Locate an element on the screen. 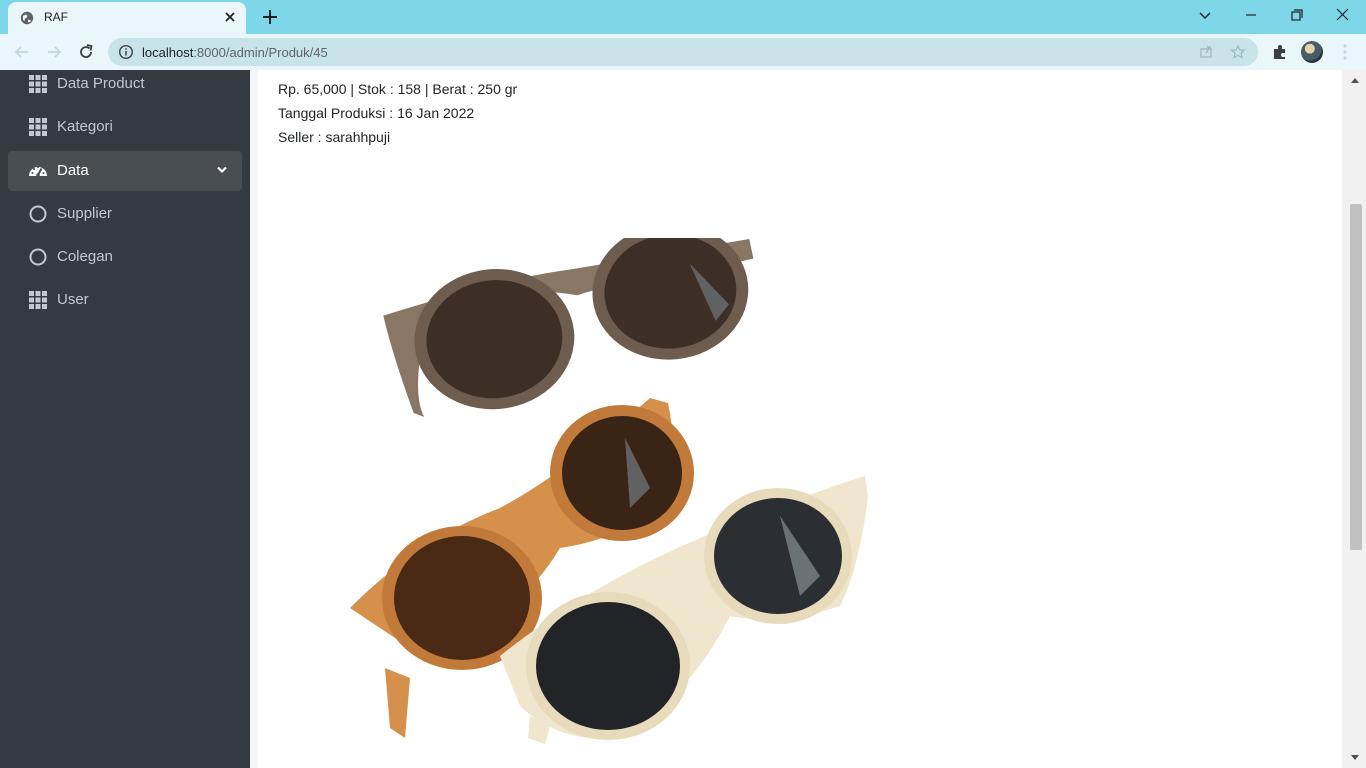 The width and height of the screenshot is (1366, 768). close-window-icon is located at coordinates (1343, 16).